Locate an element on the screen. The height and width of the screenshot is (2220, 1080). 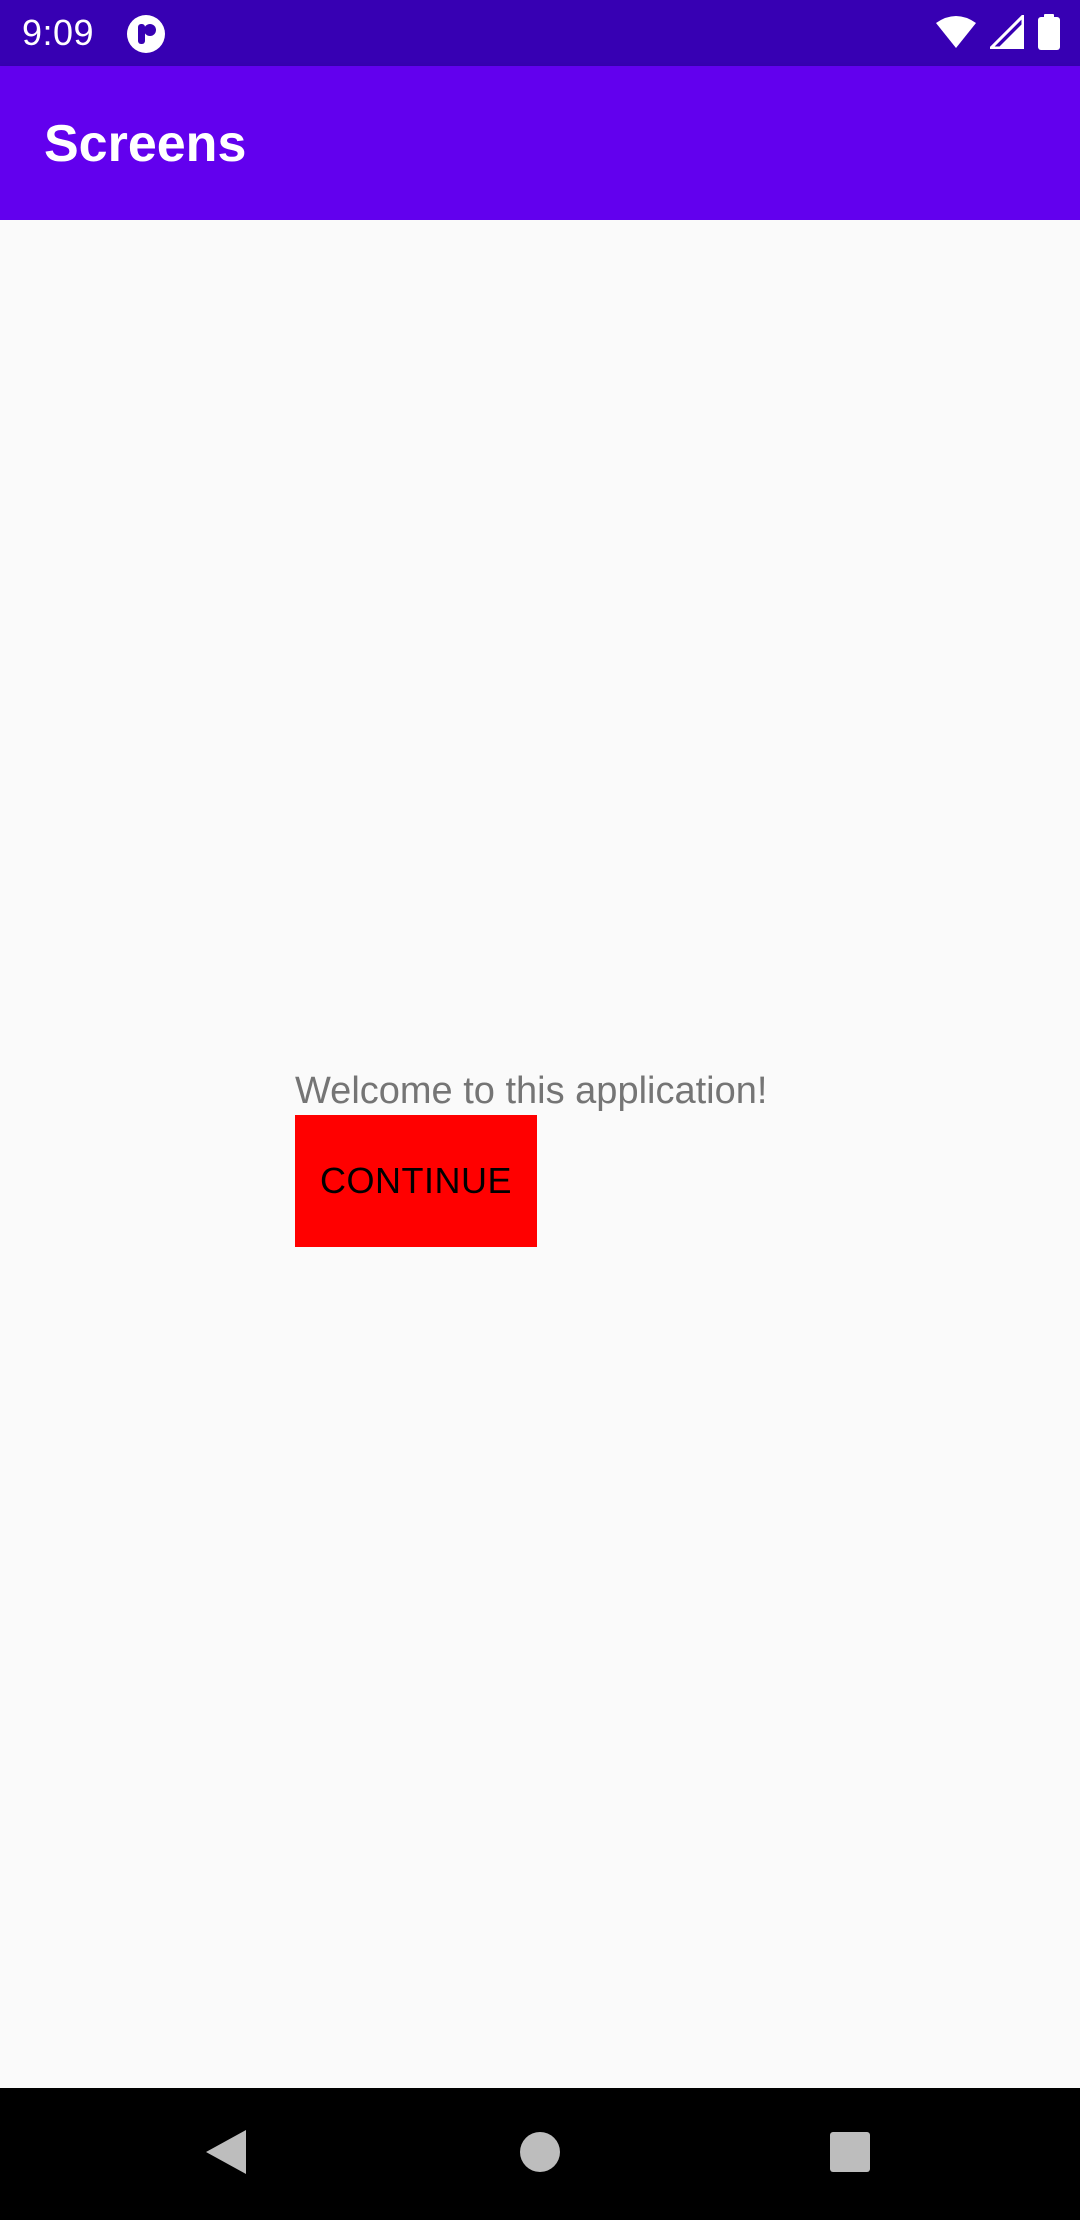
recents-square-icon is located at coordinates (850, 2154).